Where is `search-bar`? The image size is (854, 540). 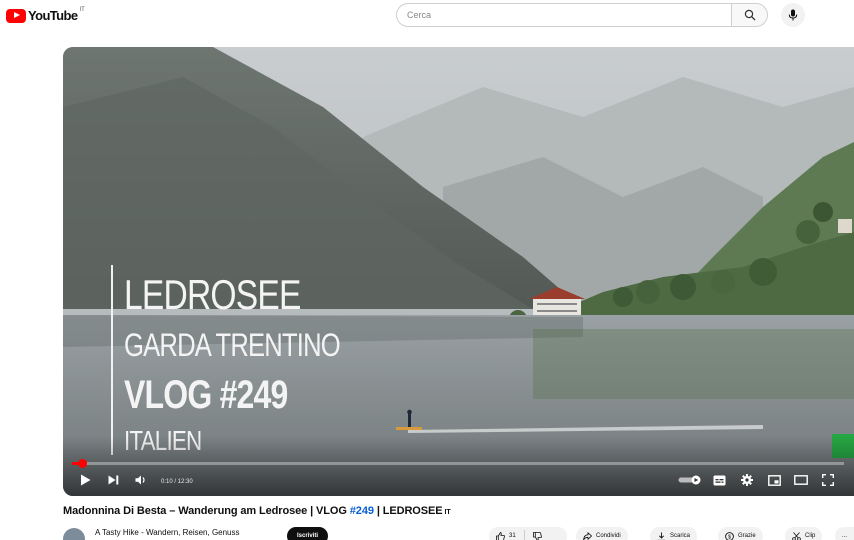 search-bar is located at coordinates (584, 15).